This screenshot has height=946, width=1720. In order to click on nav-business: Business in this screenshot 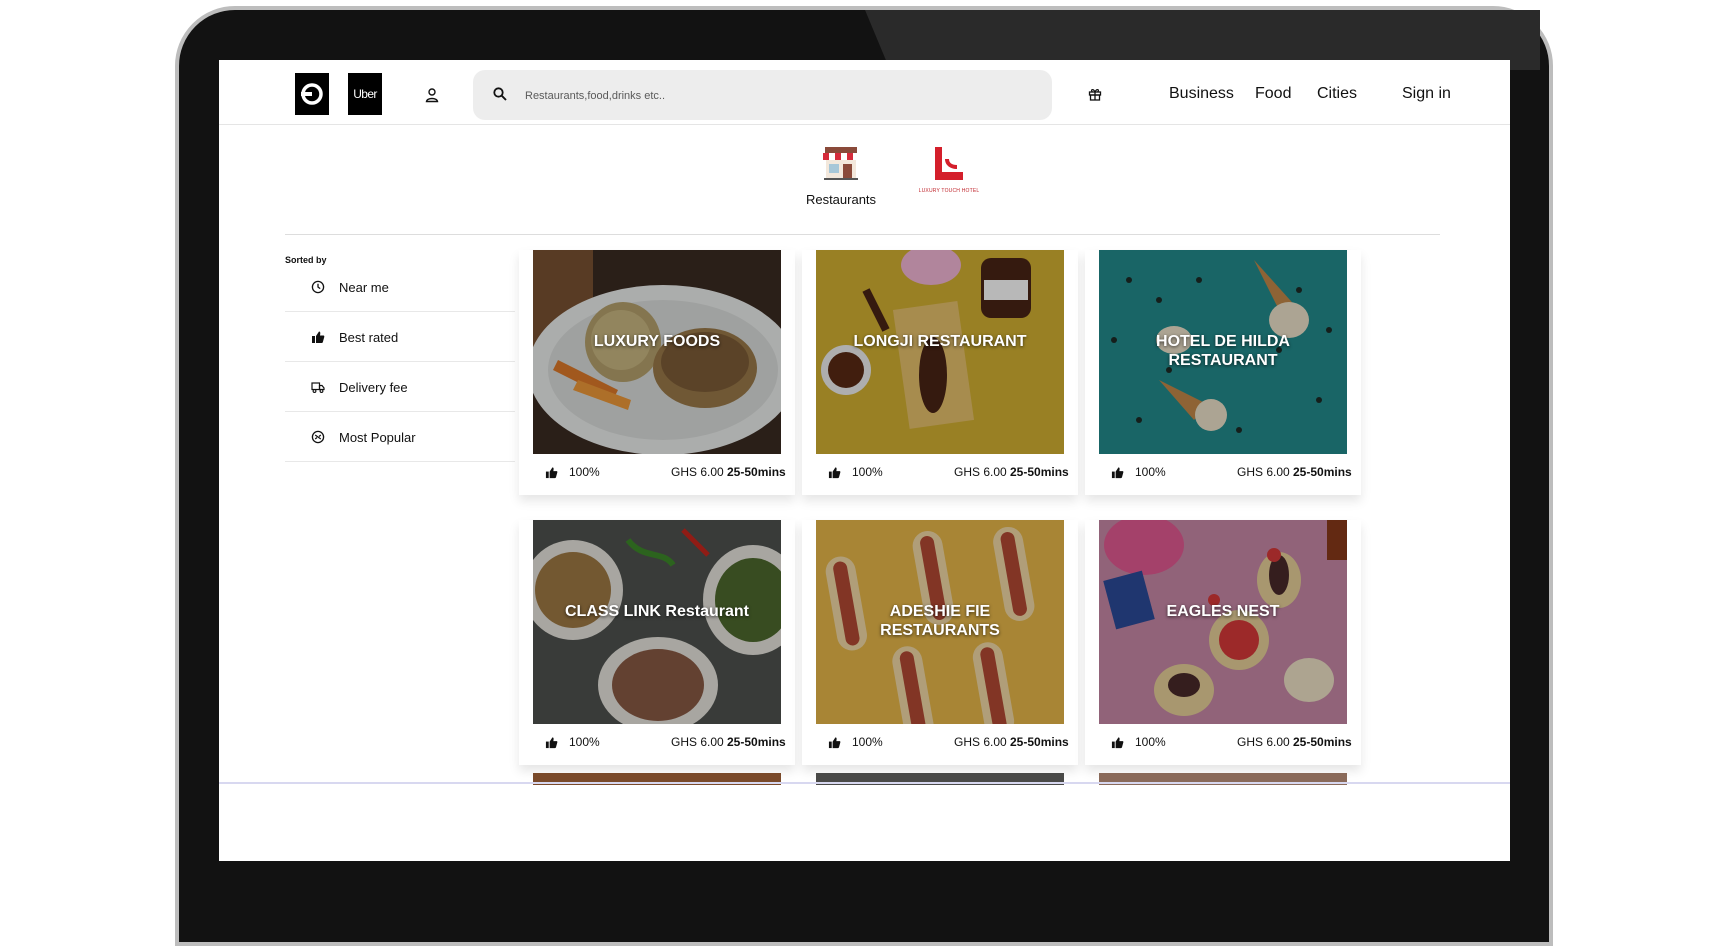, I will do `click(1201, 94)`.